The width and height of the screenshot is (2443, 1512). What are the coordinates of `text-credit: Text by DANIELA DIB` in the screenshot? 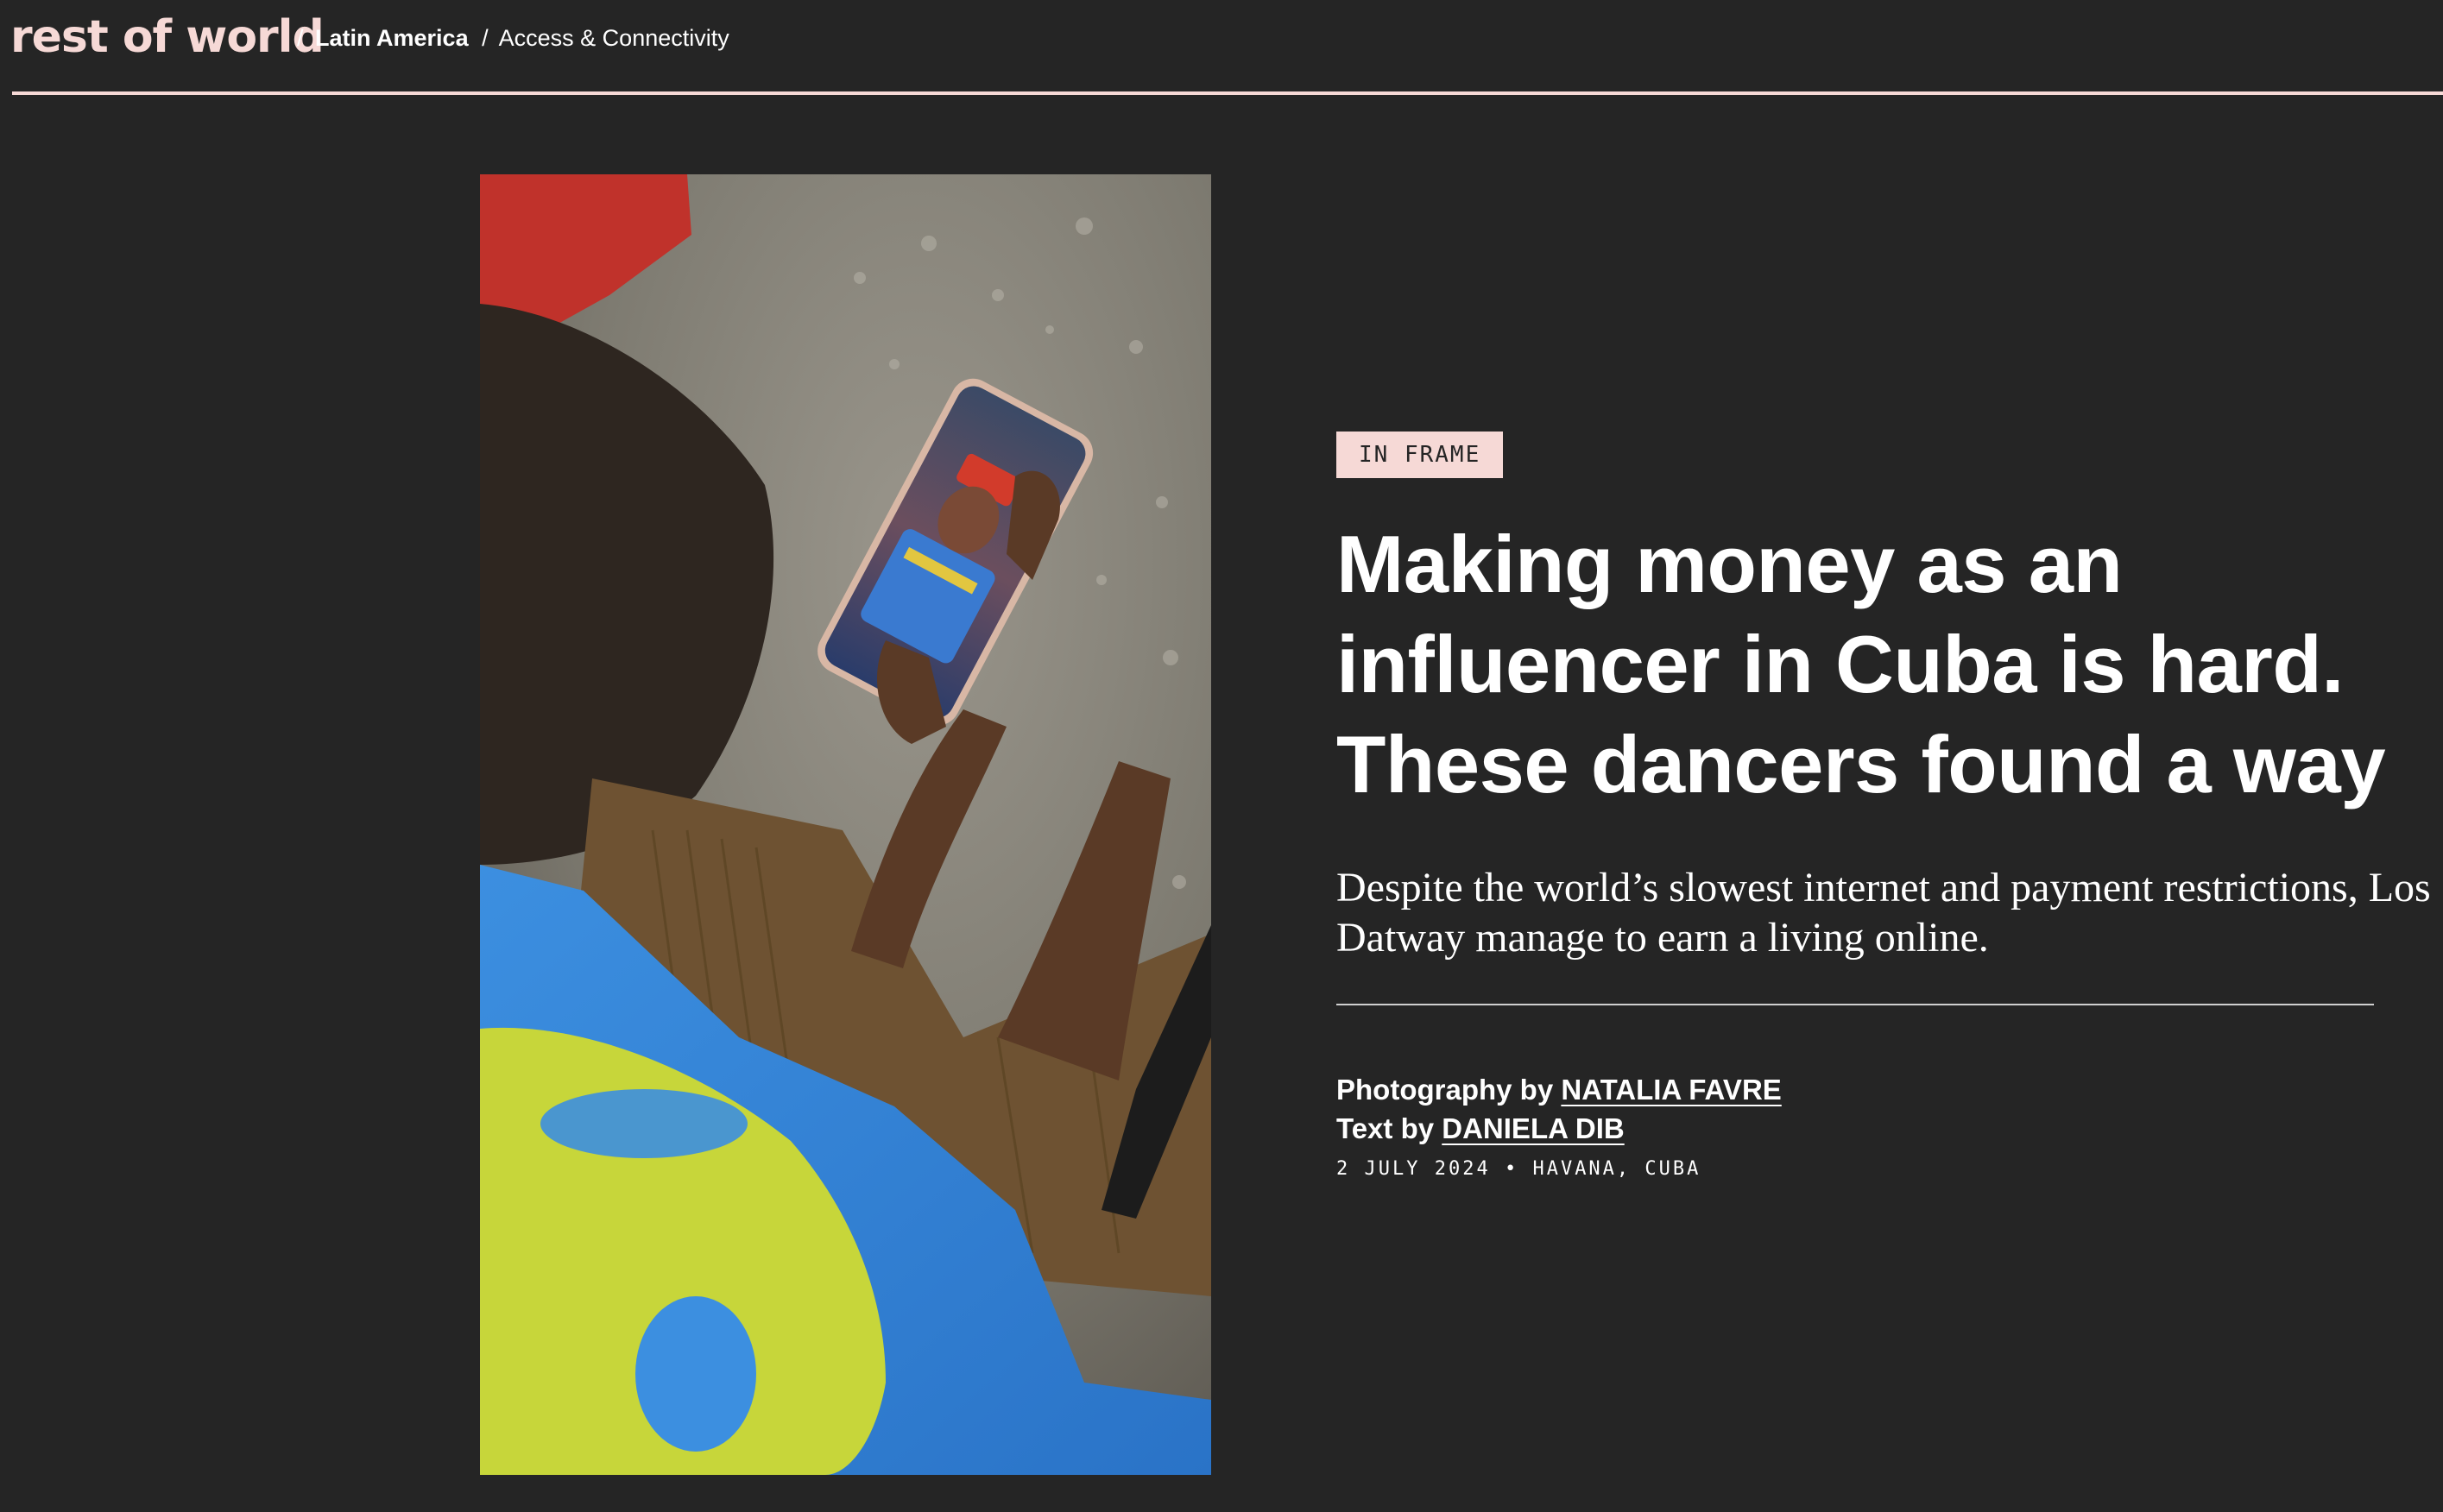 It's located at (1559, 1129).